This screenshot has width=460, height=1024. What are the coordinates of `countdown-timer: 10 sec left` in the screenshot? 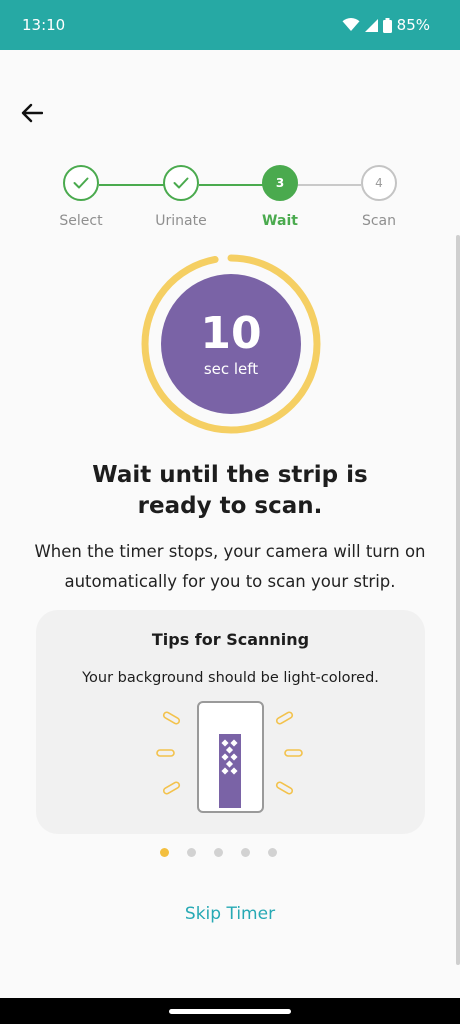 It's located at (231, 344).